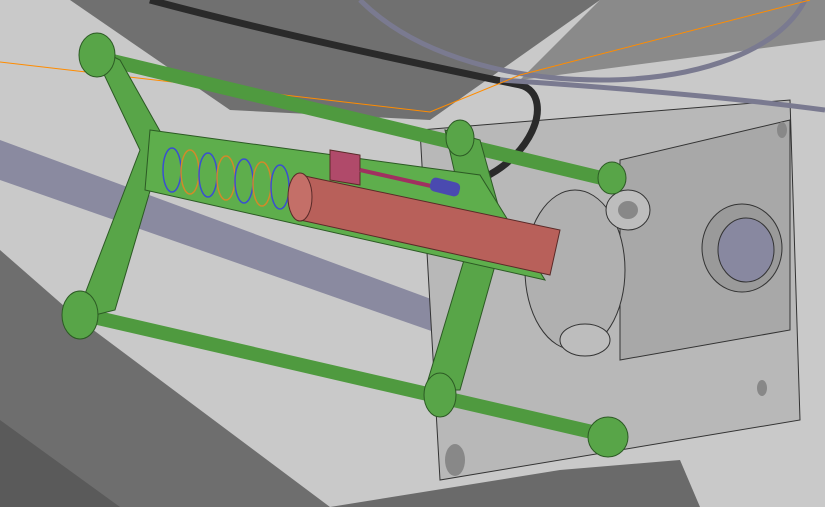  What do you see at coordinates (585, 340) in the screenshot?
I see `joint-lug-bottom` at bounding box center [585, 340].